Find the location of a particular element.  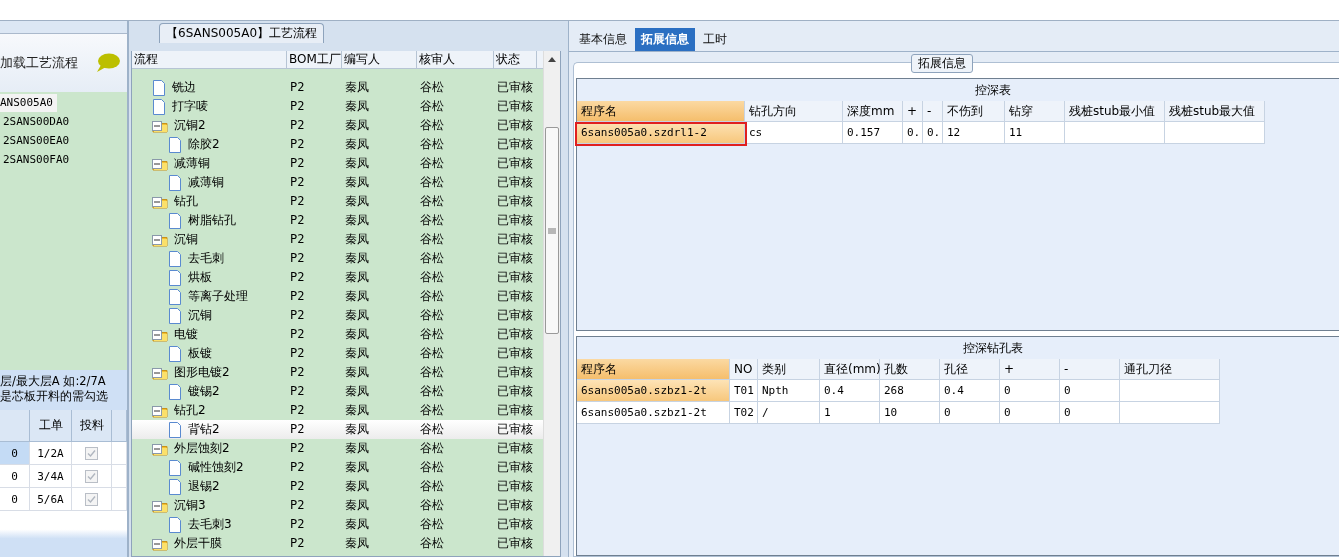

group-title: 拓展信息 is located at coordinates (941, 63).